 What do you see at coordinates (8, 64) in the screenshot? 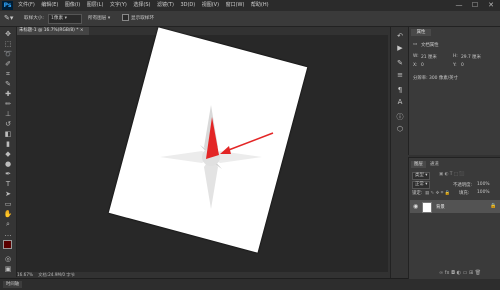
I see `quick-select-tool-icon: ✐` at bounding box center [8, 64].